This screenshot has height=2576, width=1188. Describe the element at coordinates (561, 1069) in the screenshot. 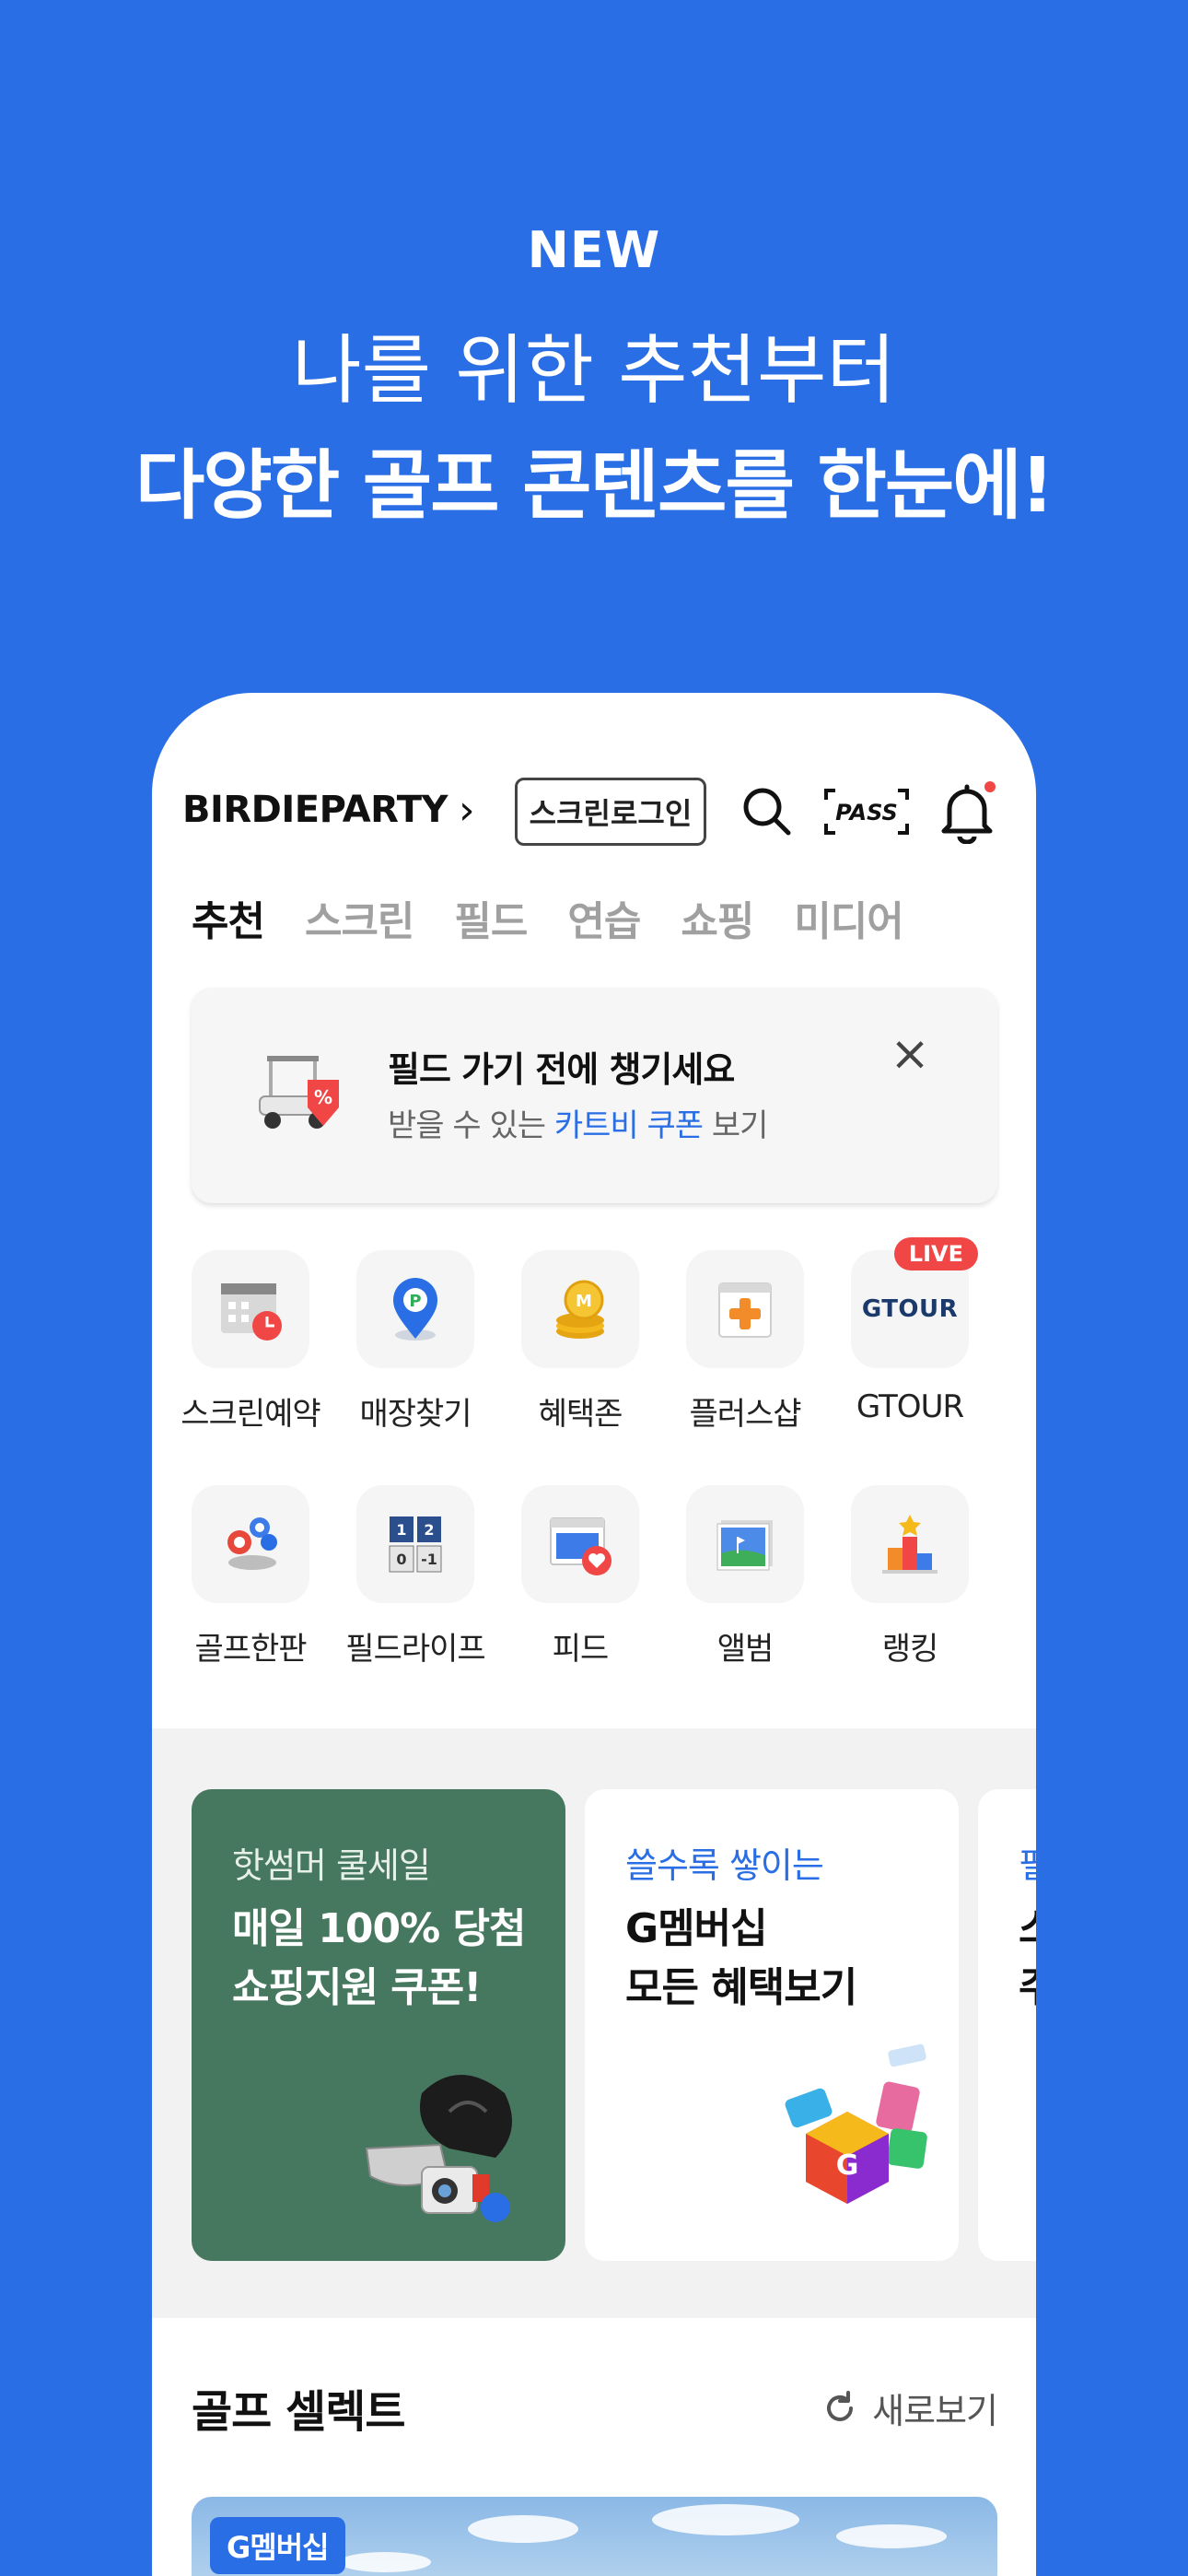

I see `notice-title: 필드 가기 전에 챙기세요` at that location.